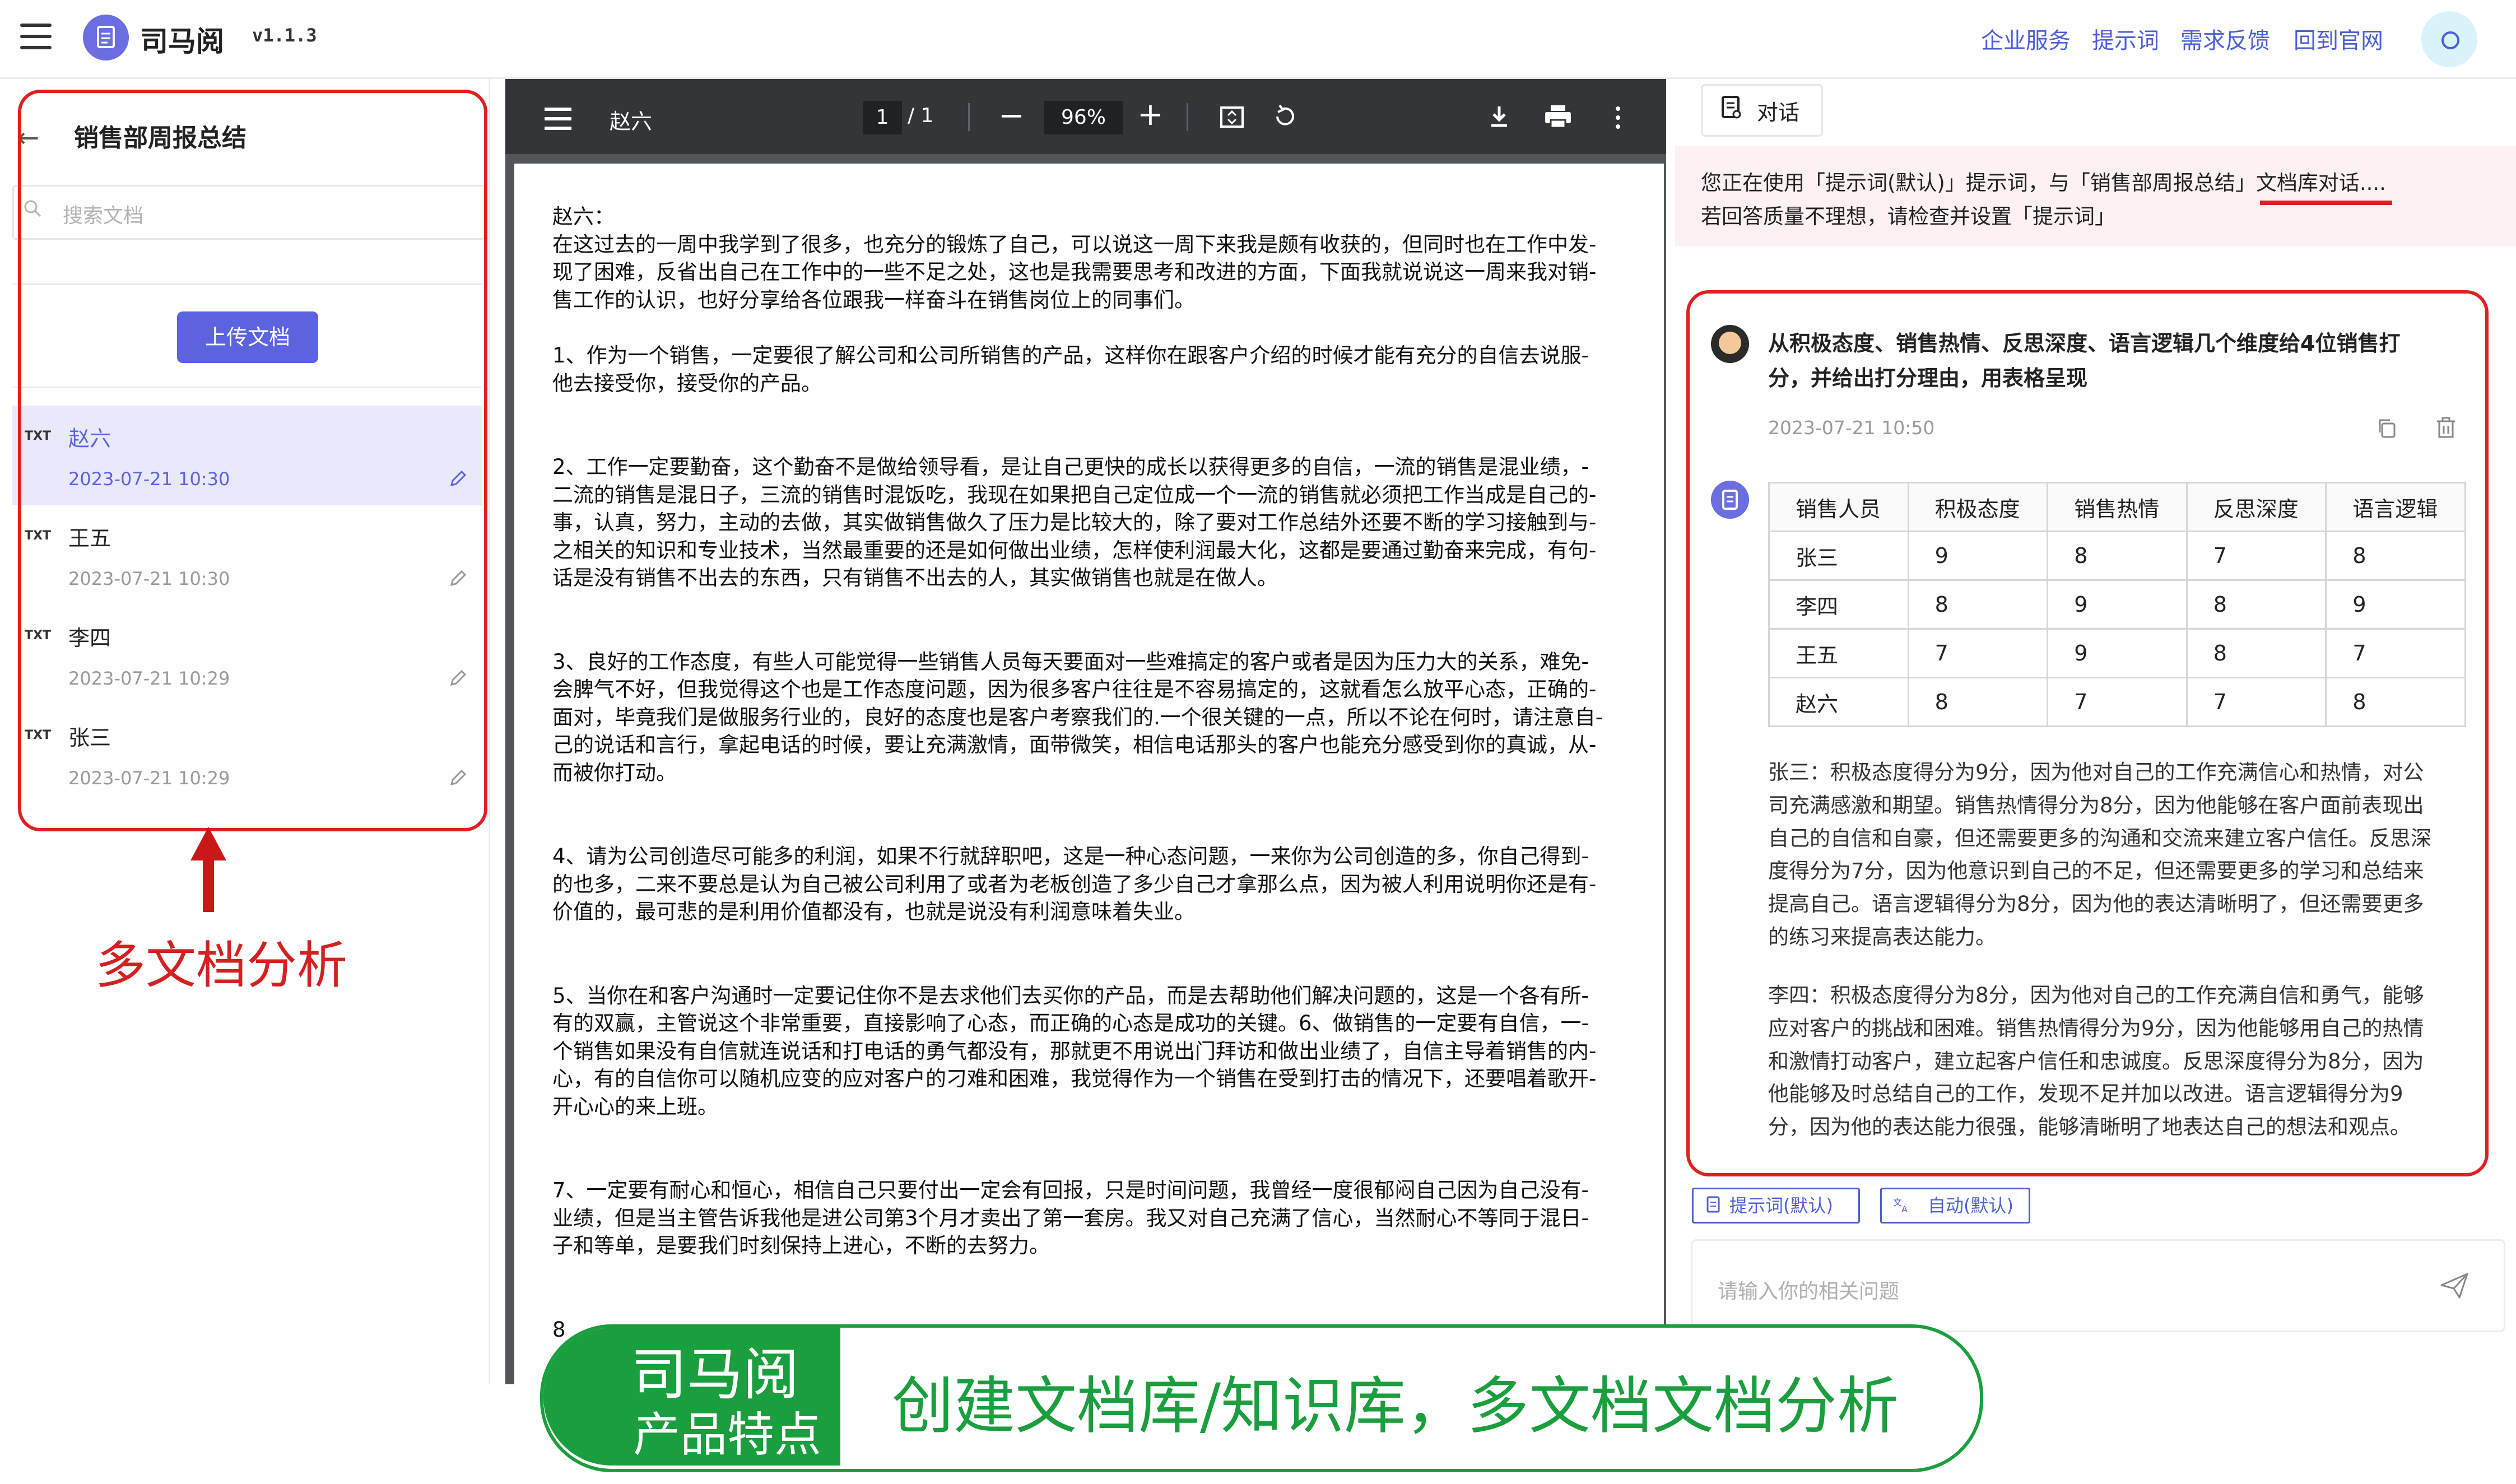  Describe the element at coordinates (1904, 1208) in the screenshot. I see `svg-text: A` at that location.